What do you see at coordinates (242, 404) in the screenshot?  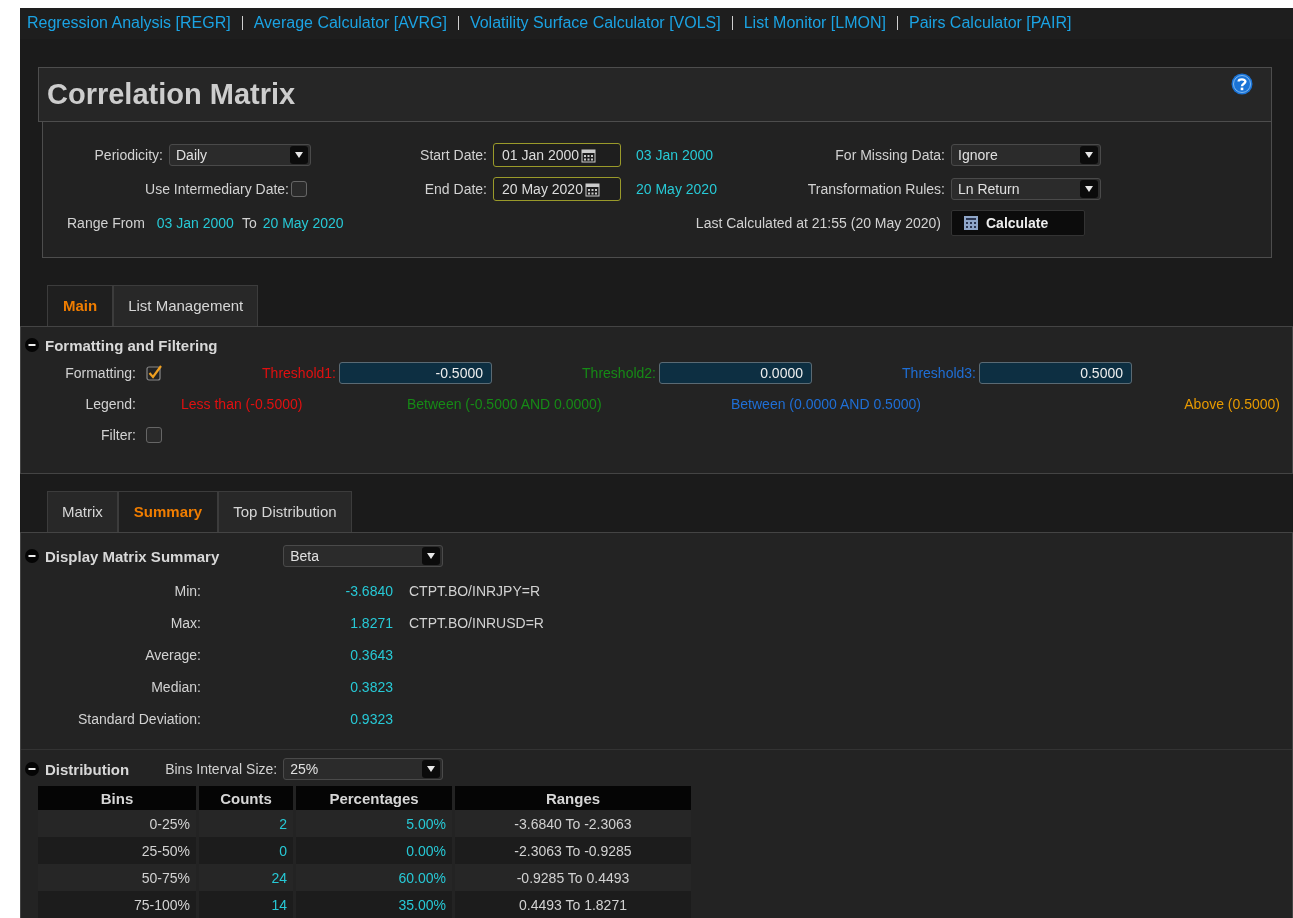 I see `legend-text: Less than (-0.5000)` at bounding box center [242, 404].